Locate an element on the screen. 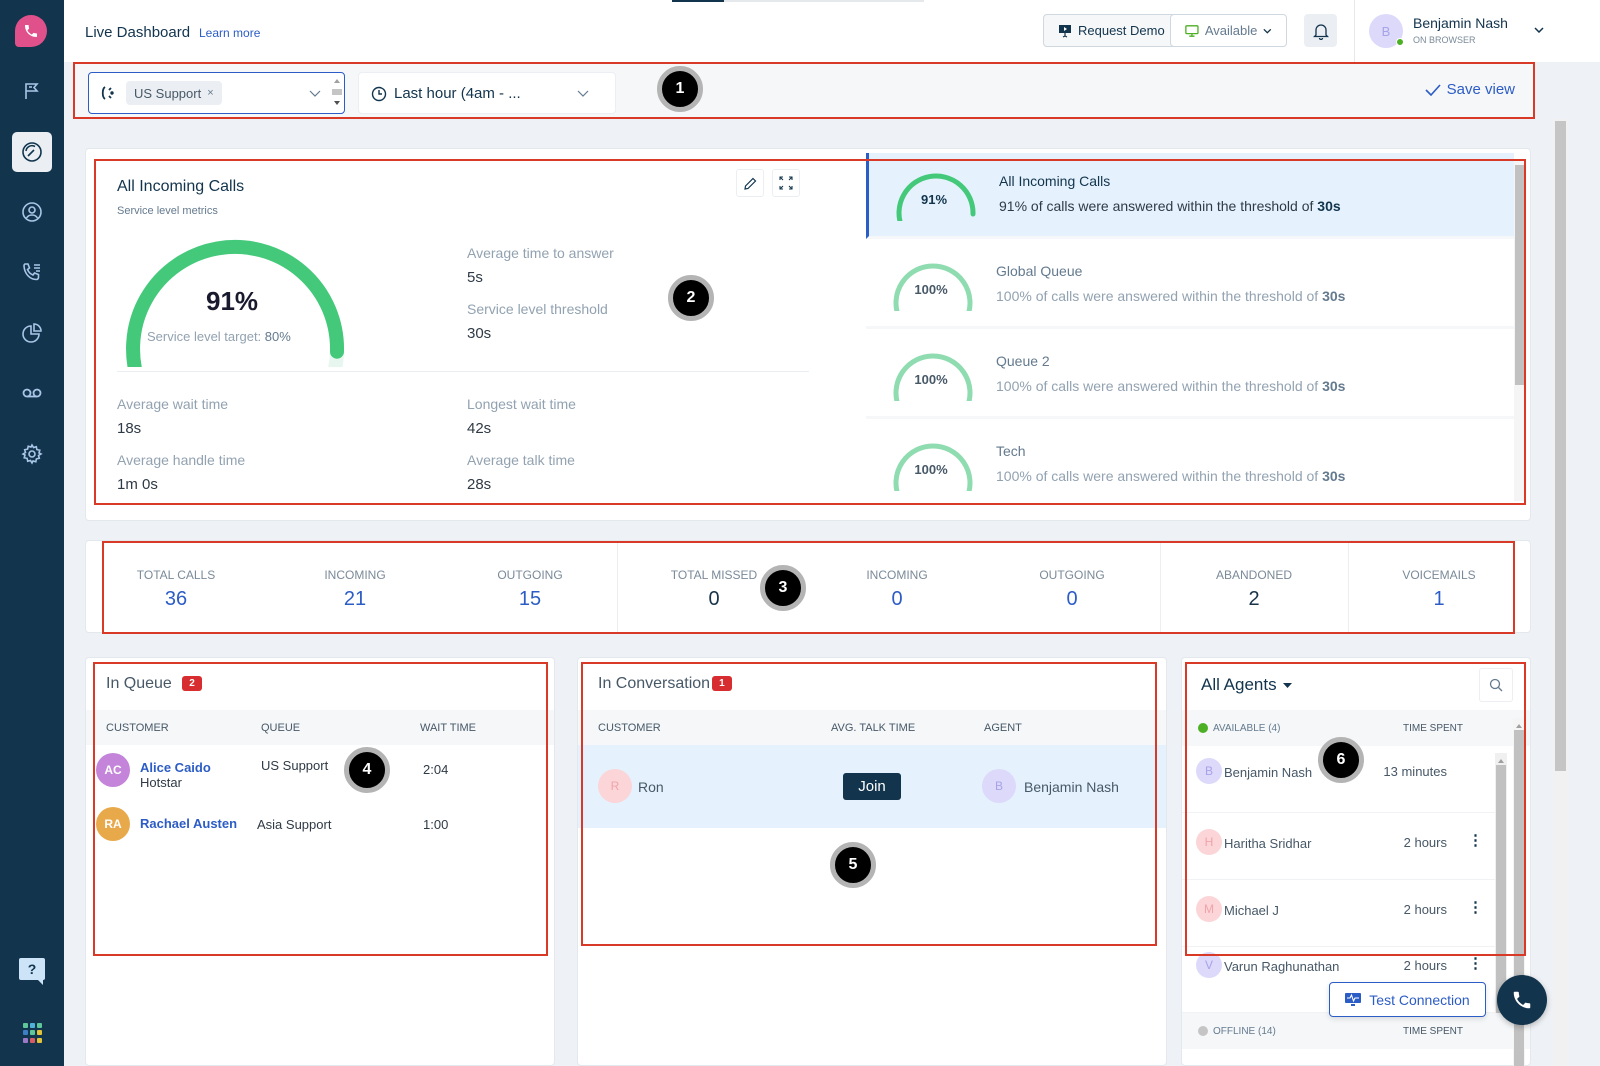 This screenshot has height=1066, width=1600. sidebar-item-flag is located at coordinates (32, 91).